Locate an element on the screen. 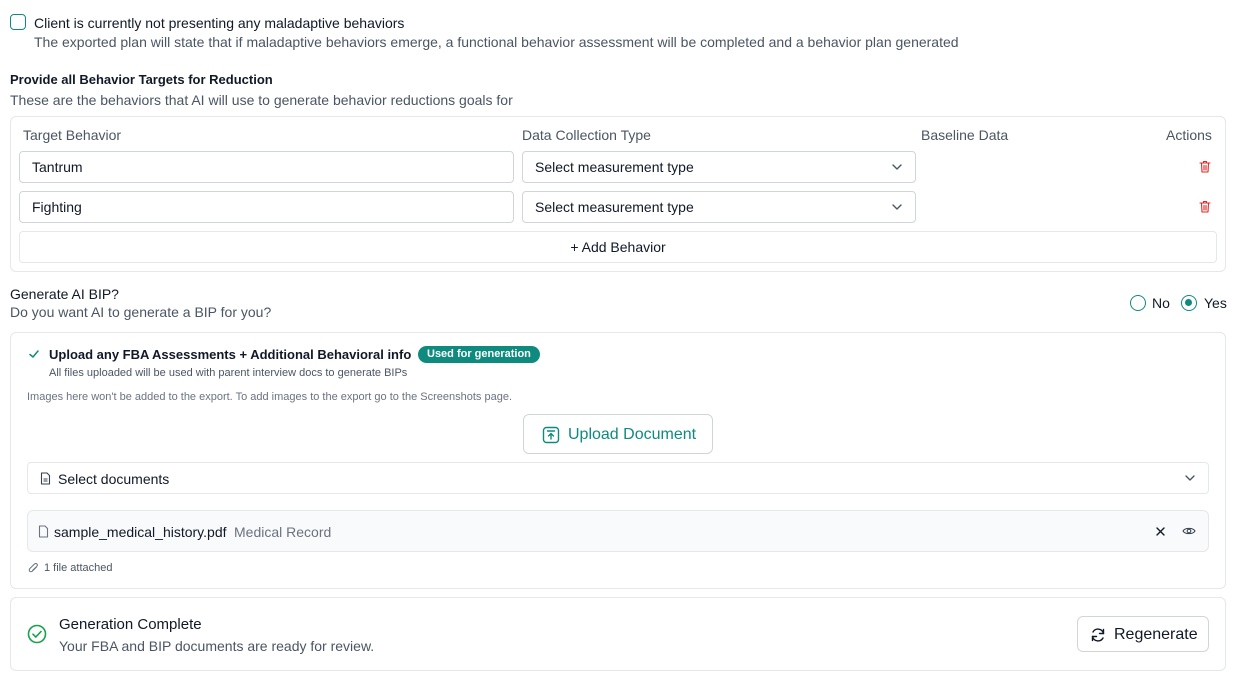  close-icon is located at coordinates (1160, 531).